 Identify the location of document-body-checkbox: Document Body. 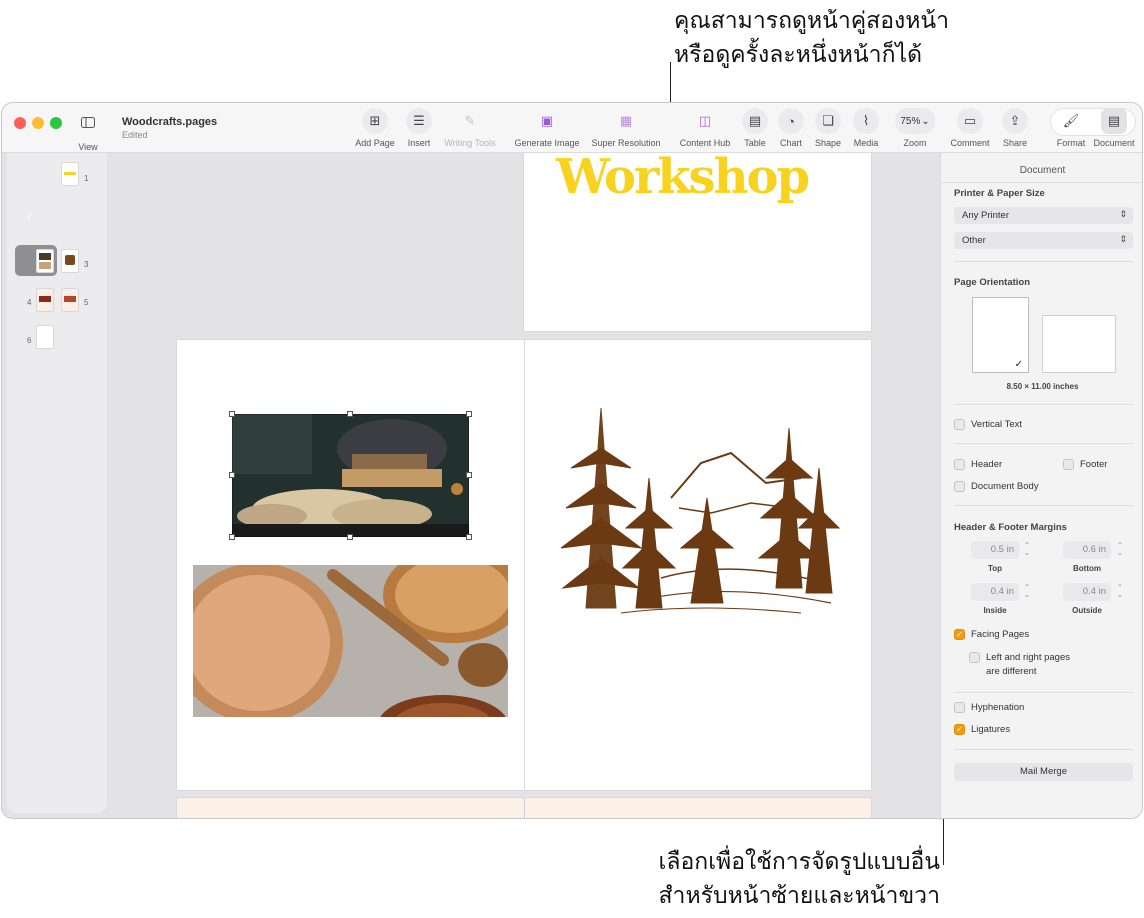
(996, 486).